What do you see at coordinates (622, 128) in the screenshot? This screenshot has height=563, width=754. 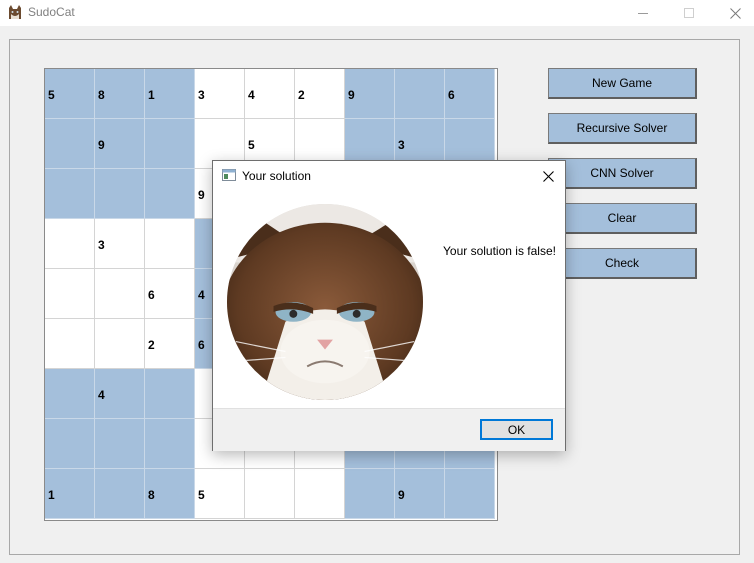 I see `recursive-solver-button: Recursive Solver` at bounding box center [622, 128].